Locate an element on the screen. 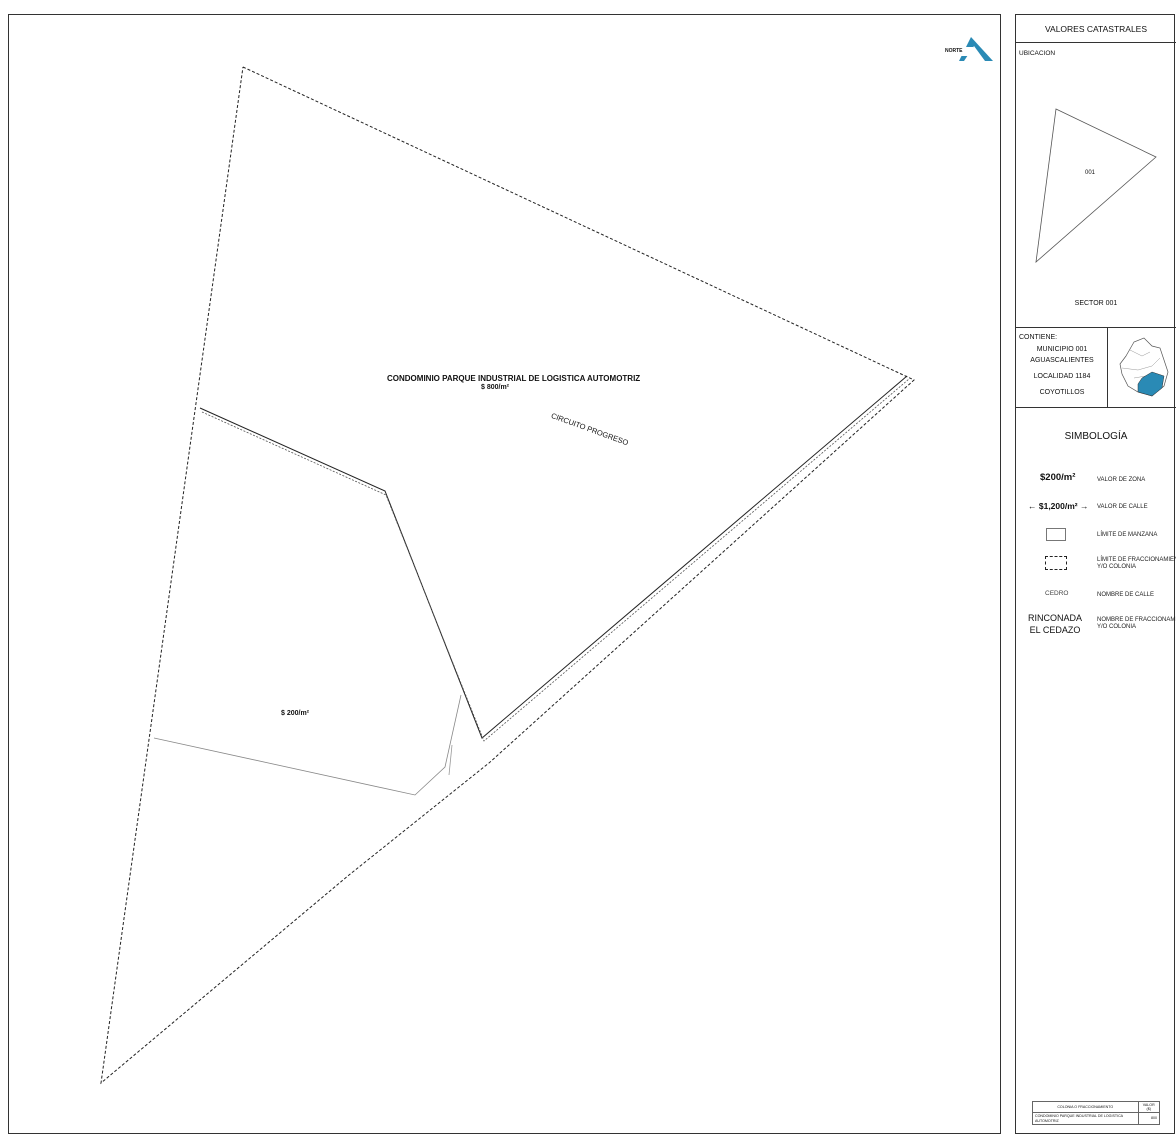 This screenshot has width=1176, height=1139. legend-subdivision-desc-2: Y/O COLONIA is located at coordinates (1117, 567).